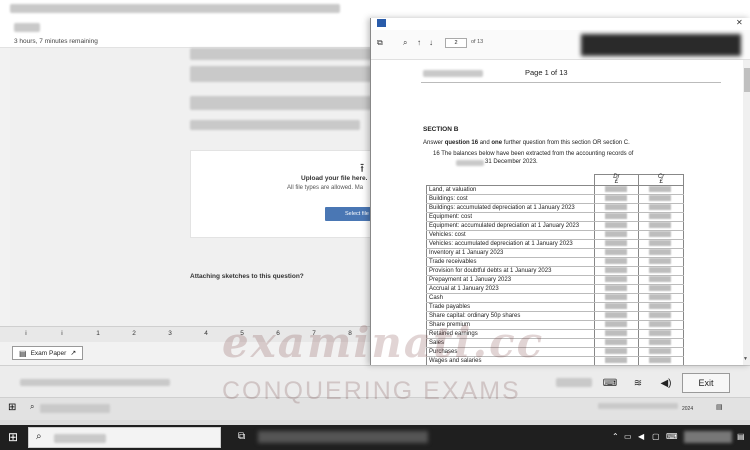 This screenshot has height=450, width=750. I want to click on pdf-scrollbar: ▼, so click(746, 212).